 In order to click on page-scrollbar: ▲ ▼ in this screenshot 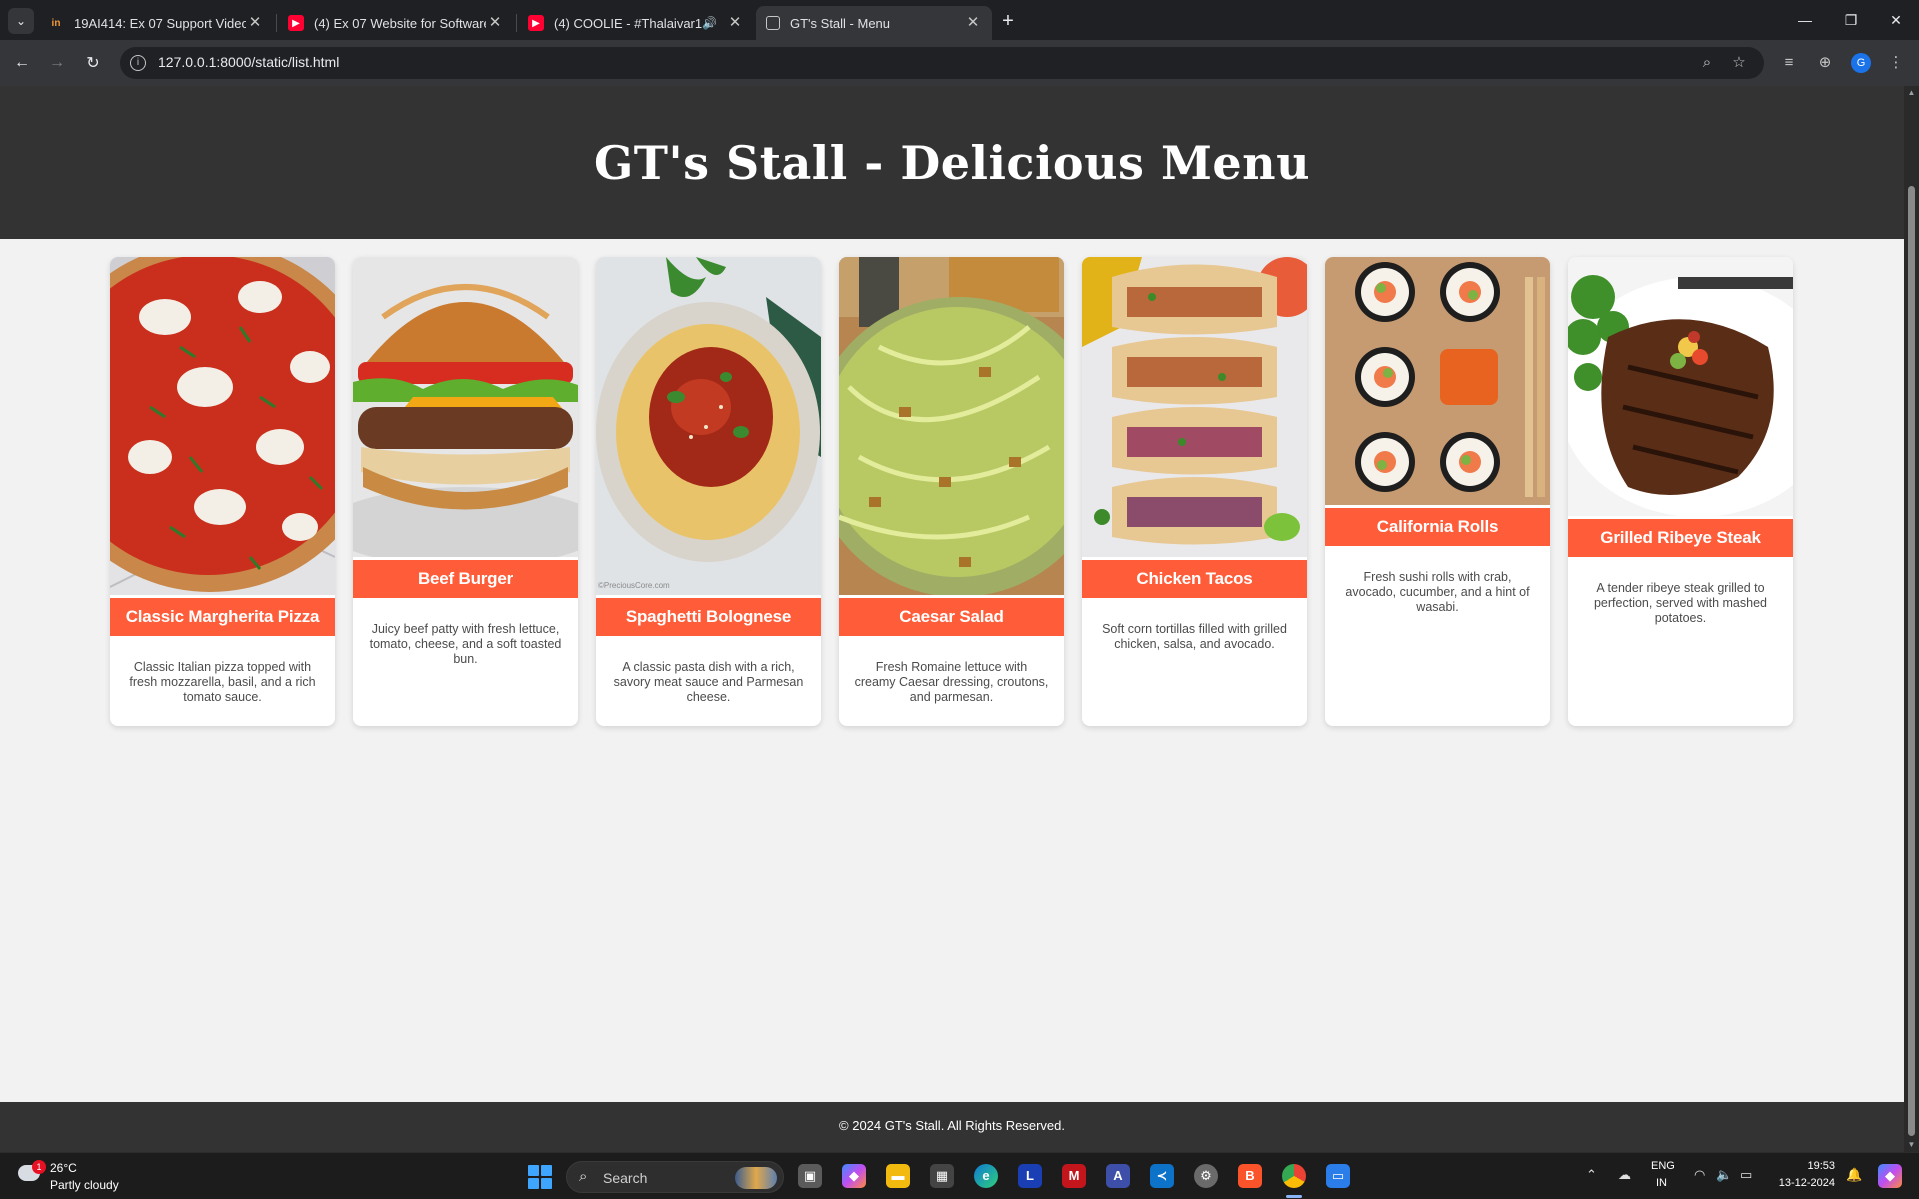, I will do `click(1911, 619)`.